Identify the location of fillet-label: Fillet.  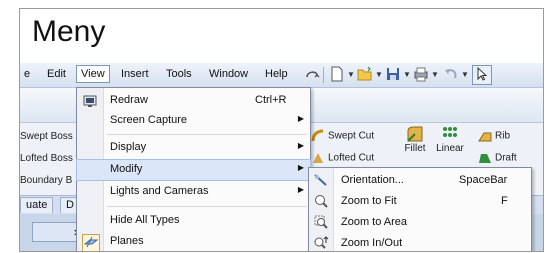
(415, 148).